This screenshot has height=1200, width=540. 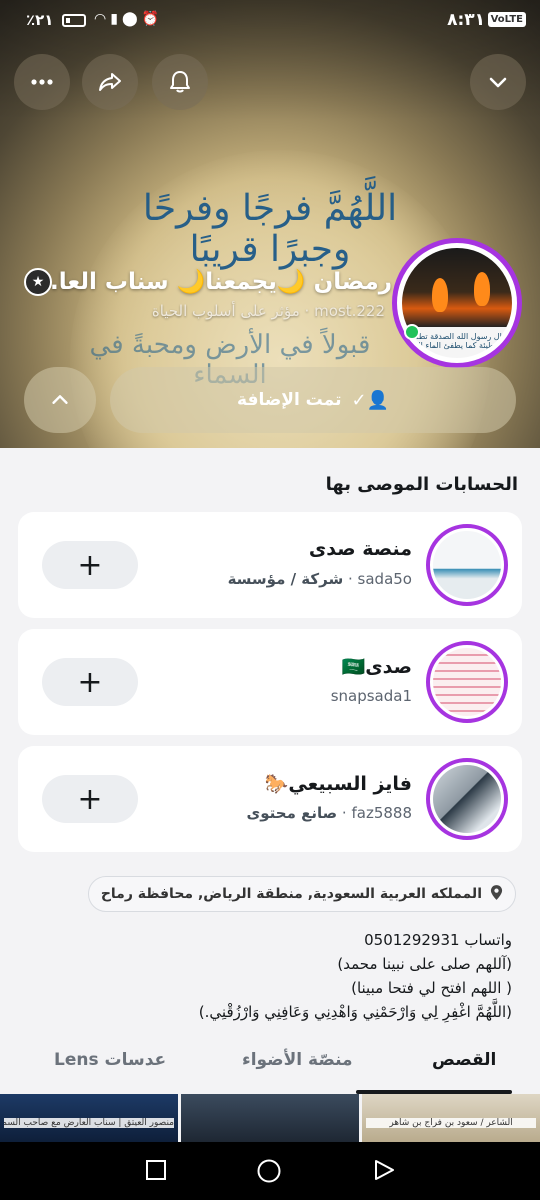 What do you see at coordinates (102, 19) in the screenshot?
I see `wifi-icon: ◠` at bounding box center [102, 19].